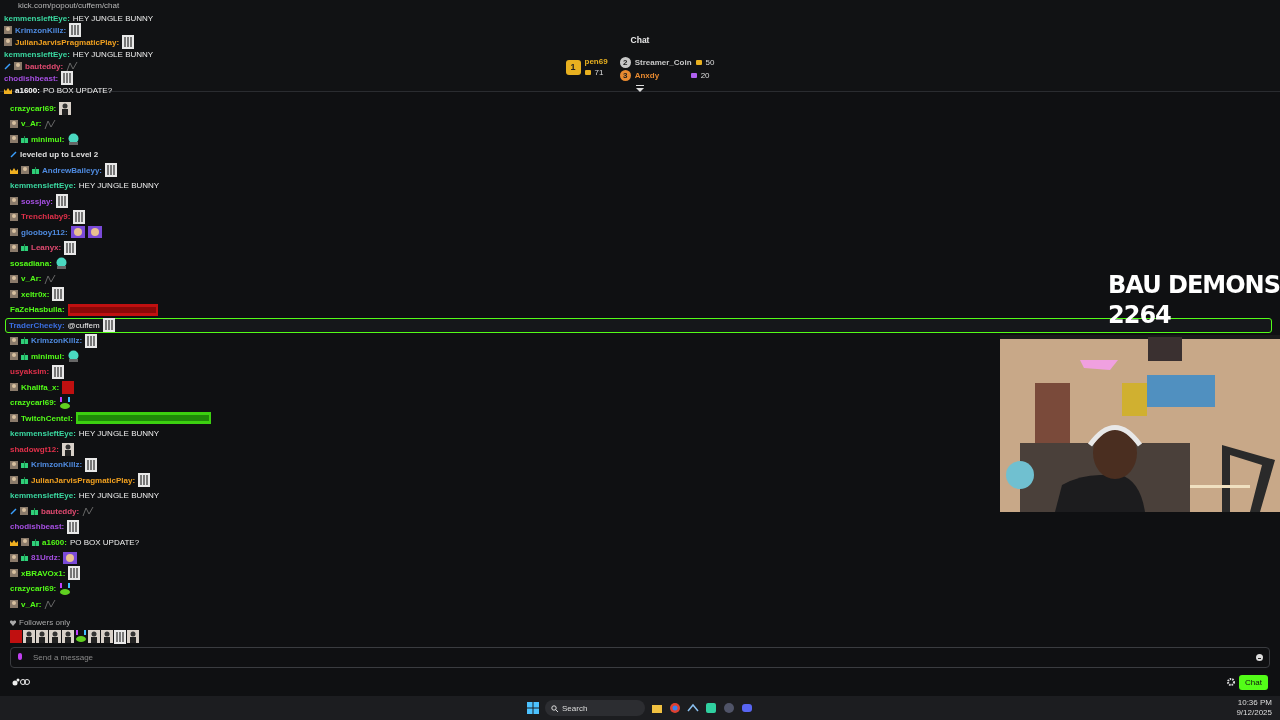  I want to click on emoji-icon, so click(1259, 657).